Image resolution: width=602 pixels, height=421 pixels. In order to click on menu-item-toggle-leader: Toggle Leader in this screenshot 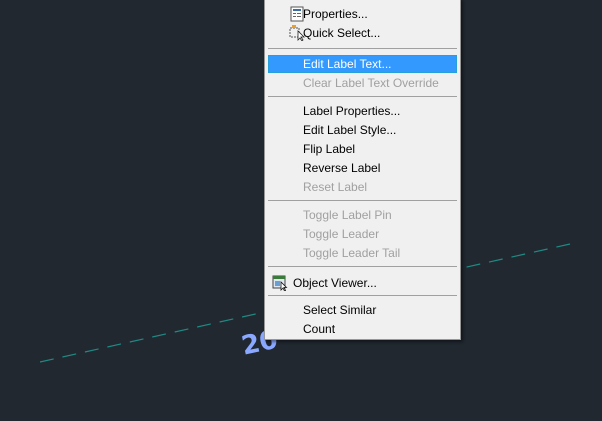, I will do `click(362, 234)`.